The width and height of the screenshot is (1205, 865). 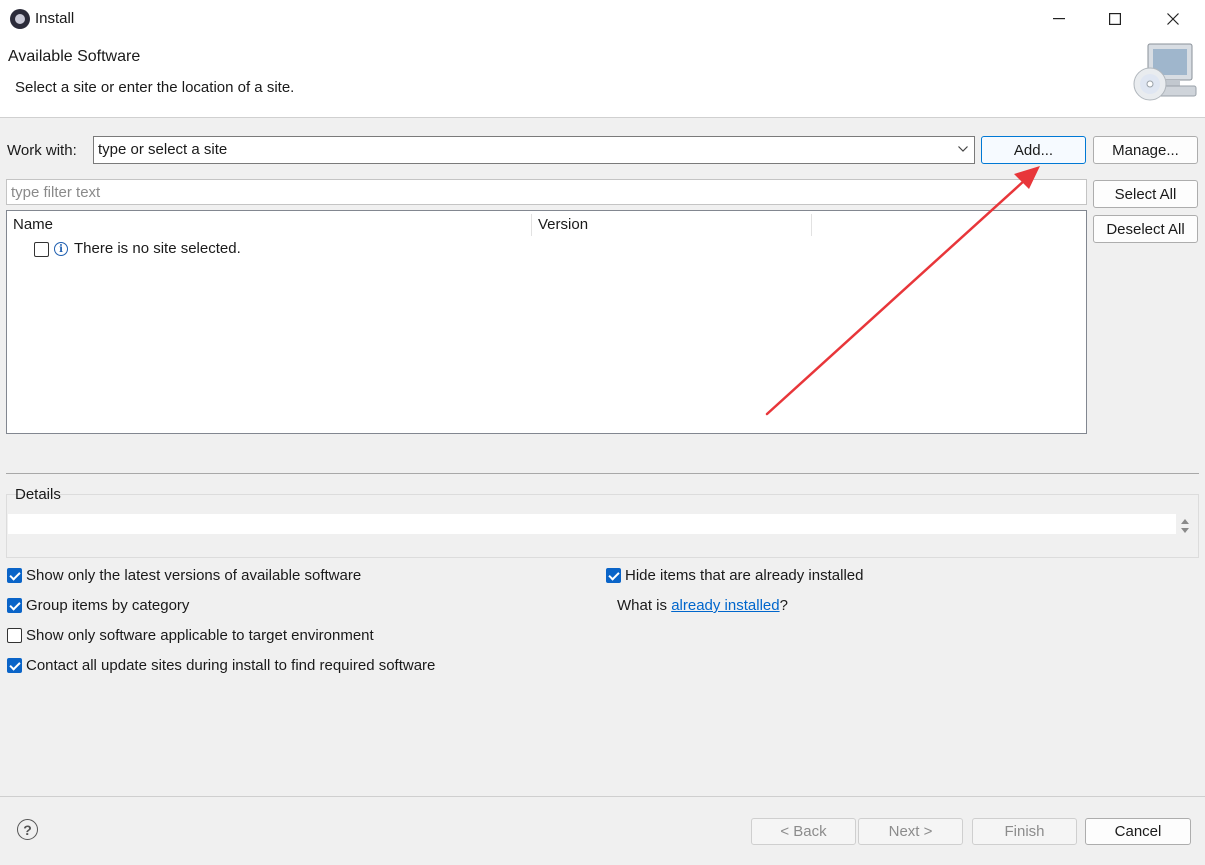 What do you see at coordinates (1024, 831) in the screenshot?
I see `finish-button: Finish` at bounding box center [1024, 831].